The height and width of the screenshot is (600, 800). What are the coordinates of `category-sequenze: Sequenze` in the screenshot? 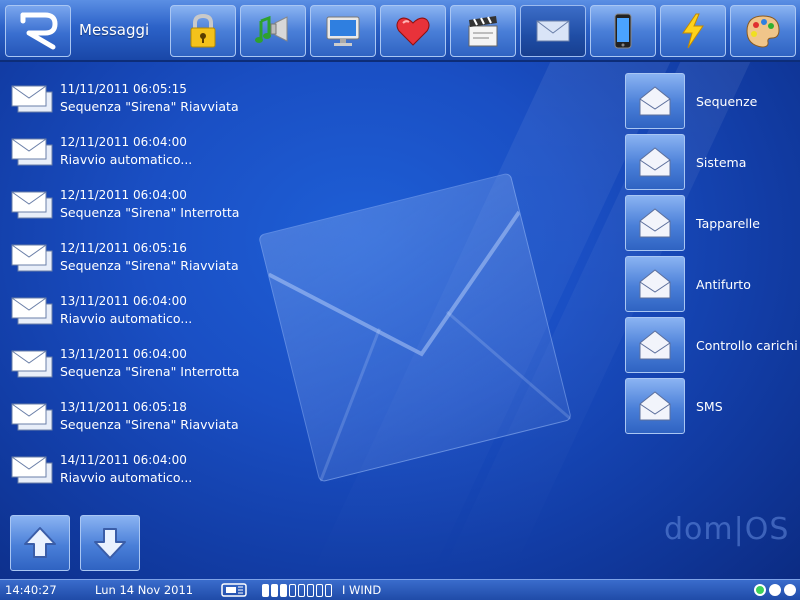 It's located at (712, 101).